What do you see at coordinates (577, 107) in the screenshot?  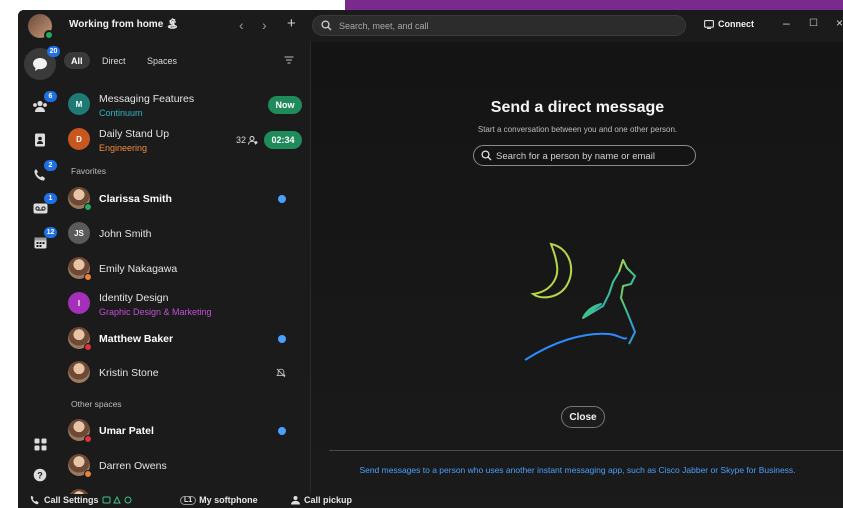 I see `page-title: Send a direct message` at bounding box center [577, 107].